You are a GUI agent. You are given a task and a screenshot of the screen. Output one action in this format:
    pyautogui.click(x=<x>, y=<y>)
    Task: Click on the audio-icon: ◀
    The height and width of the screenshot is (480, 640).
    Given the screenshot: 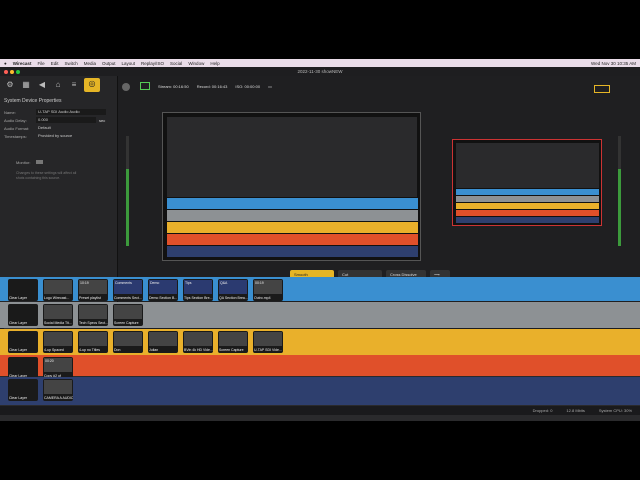 What is the action you would take?
    pyautogui.click(x=42, y=85)
    